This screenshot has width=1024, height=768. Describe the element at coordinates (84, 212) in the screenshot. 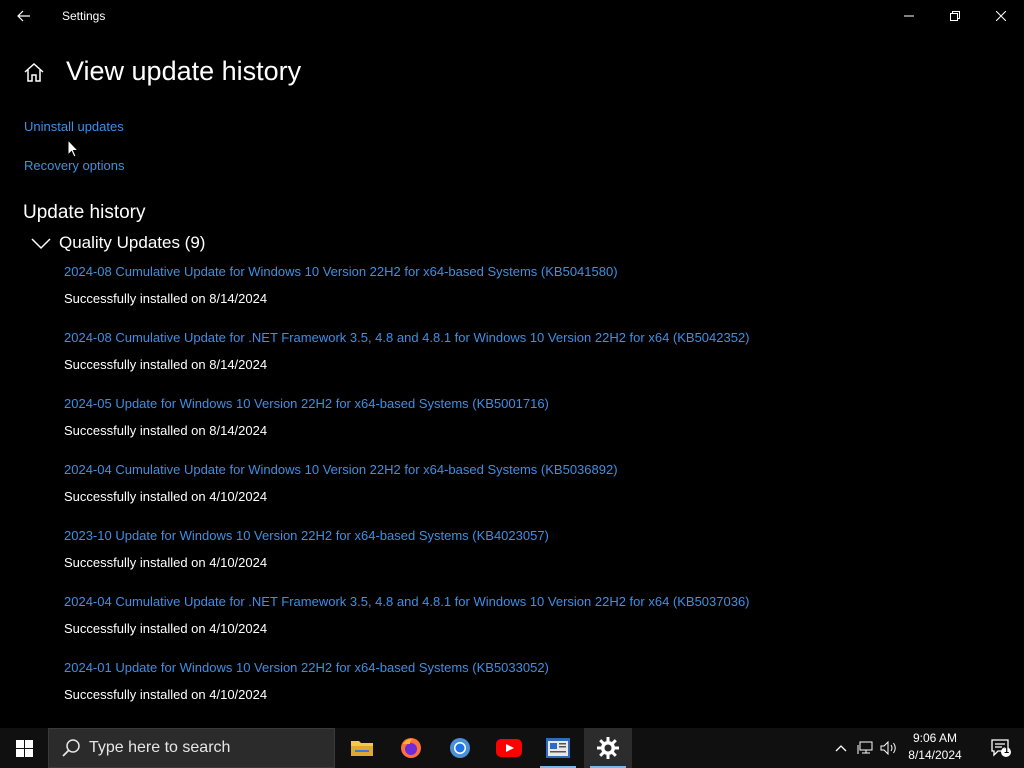

I see `update-history-heading: Update history` at that location.